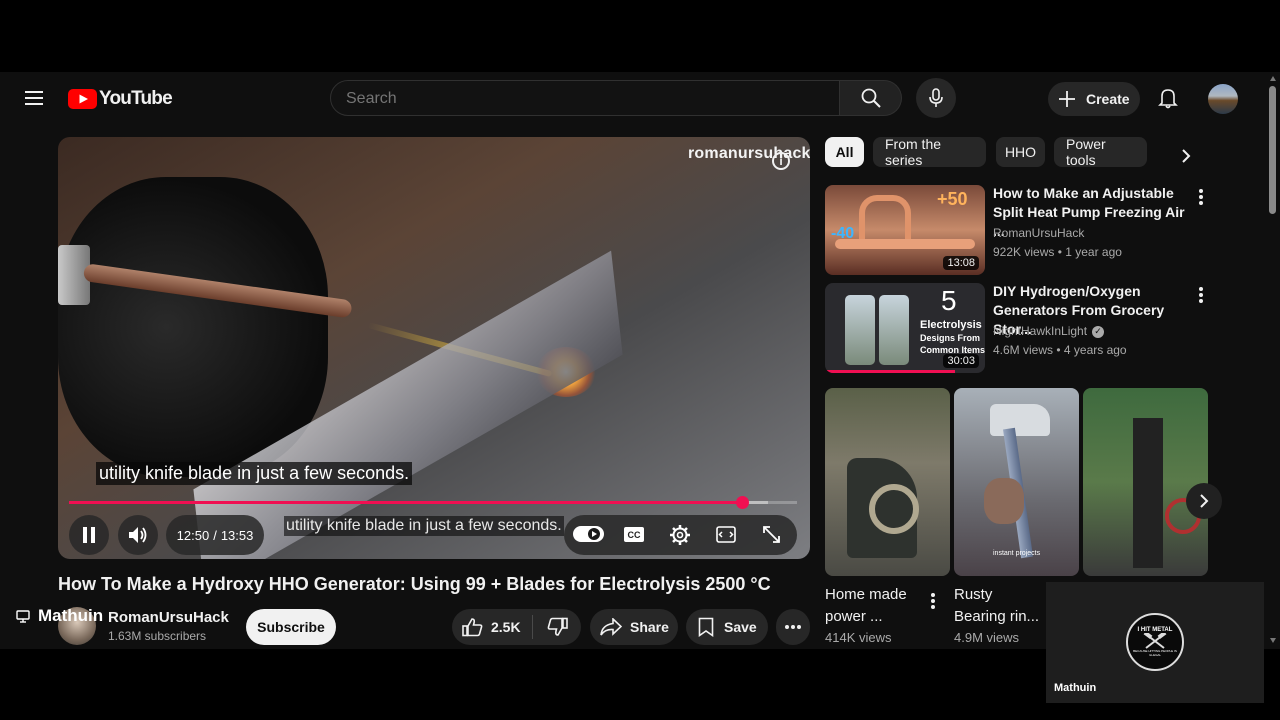  What do you see at coordinates (1168, 98) in the screenshot?
I see `notifications-button` at bounding box center [1168, 98].